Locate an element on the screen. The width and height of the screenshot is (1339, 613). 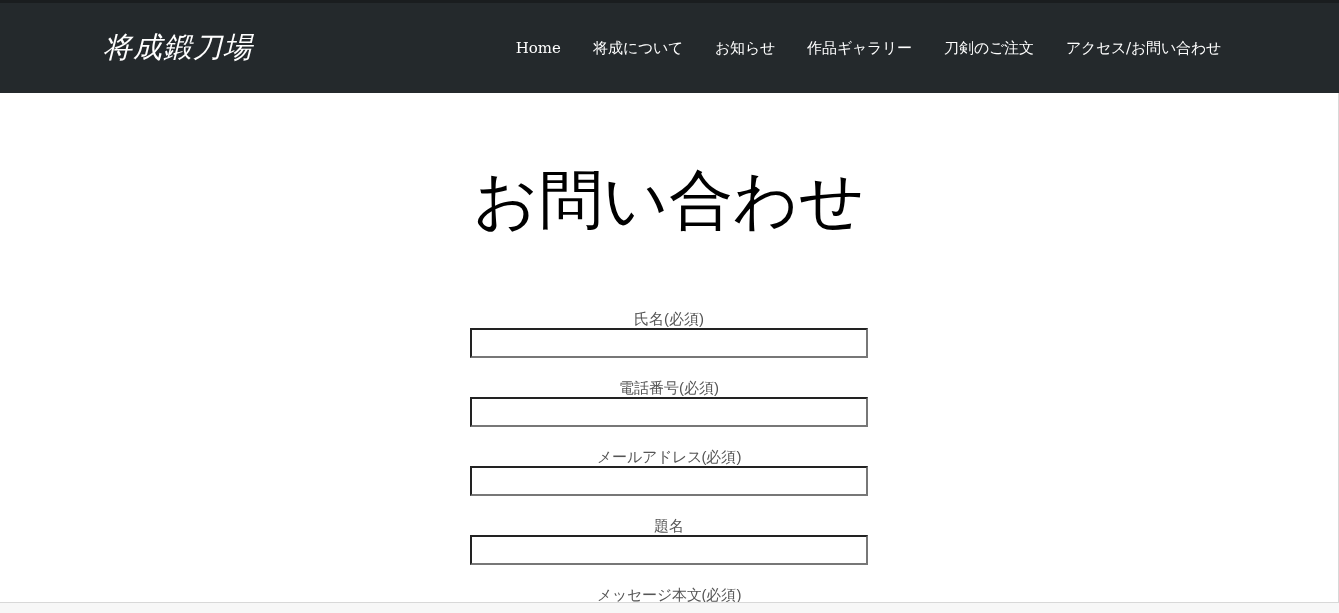
nav-link: 刀剣のご注文 is located at coordinates (988, 48).